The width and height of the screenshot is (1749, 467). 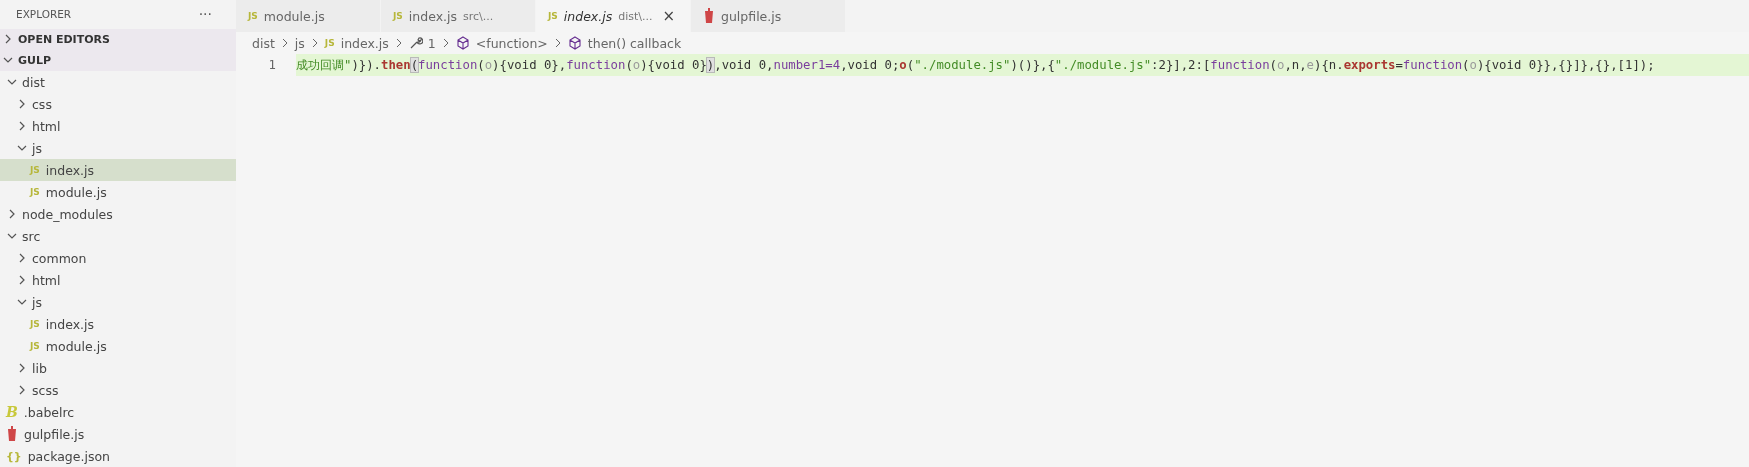 I want to click on breadcrumb-item: JS index.js, so click(x=356, y=43).